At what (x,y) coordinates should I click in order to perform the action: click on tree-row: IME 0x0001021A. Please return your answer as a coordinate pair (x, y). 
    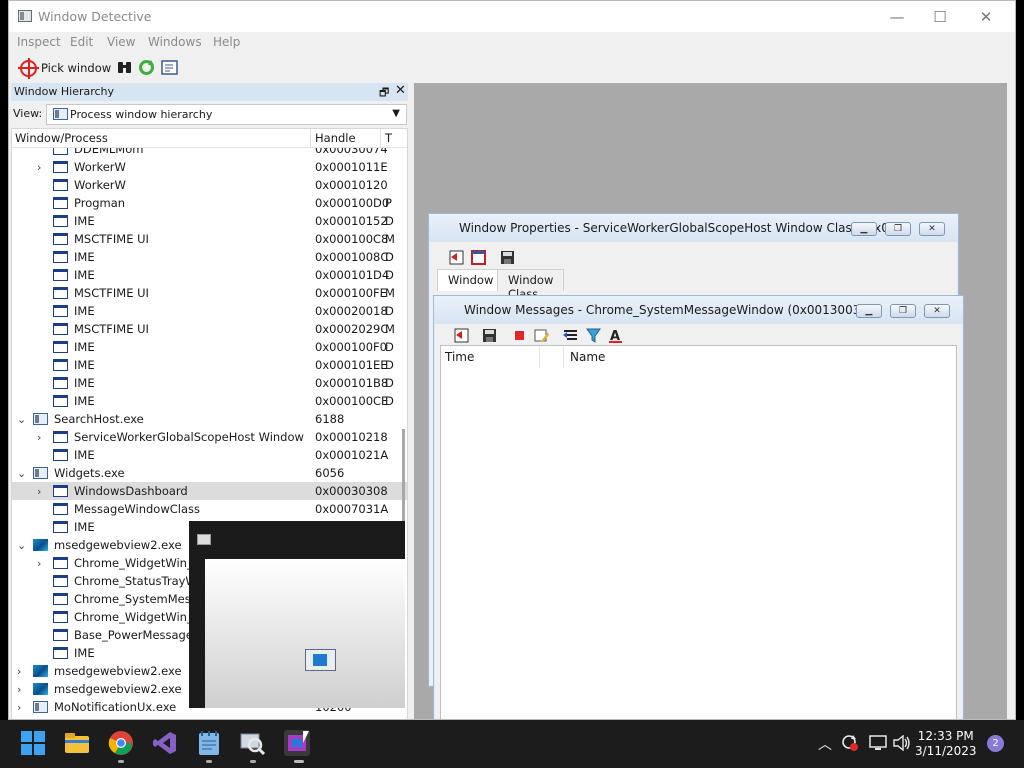
    Looking at the image, I should click on (209, 455).